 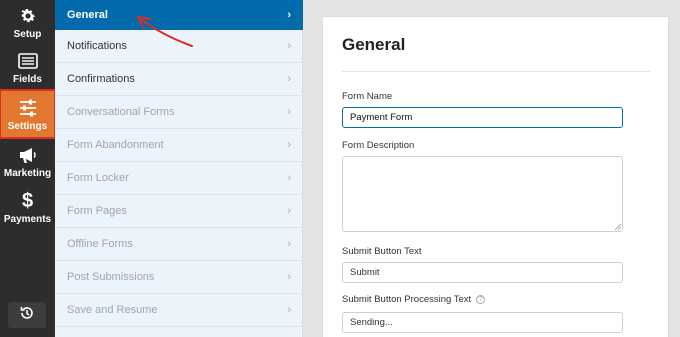 What do you see at coordinates (28, 108) in the screenshot?
I see `sliders-icon` at bounding box center [28, 108].